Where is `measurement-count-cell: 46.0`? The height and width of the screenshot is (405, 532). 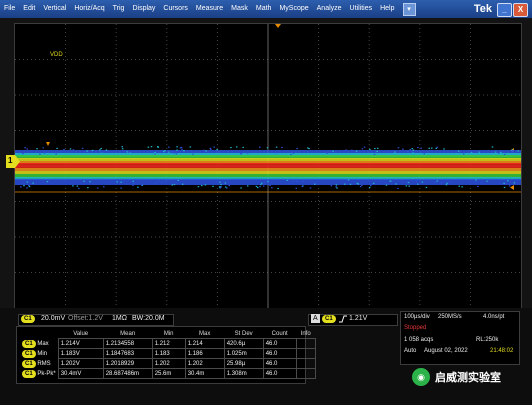
measurement-count-cell: 46.0 is located at coordinates (279, 374).